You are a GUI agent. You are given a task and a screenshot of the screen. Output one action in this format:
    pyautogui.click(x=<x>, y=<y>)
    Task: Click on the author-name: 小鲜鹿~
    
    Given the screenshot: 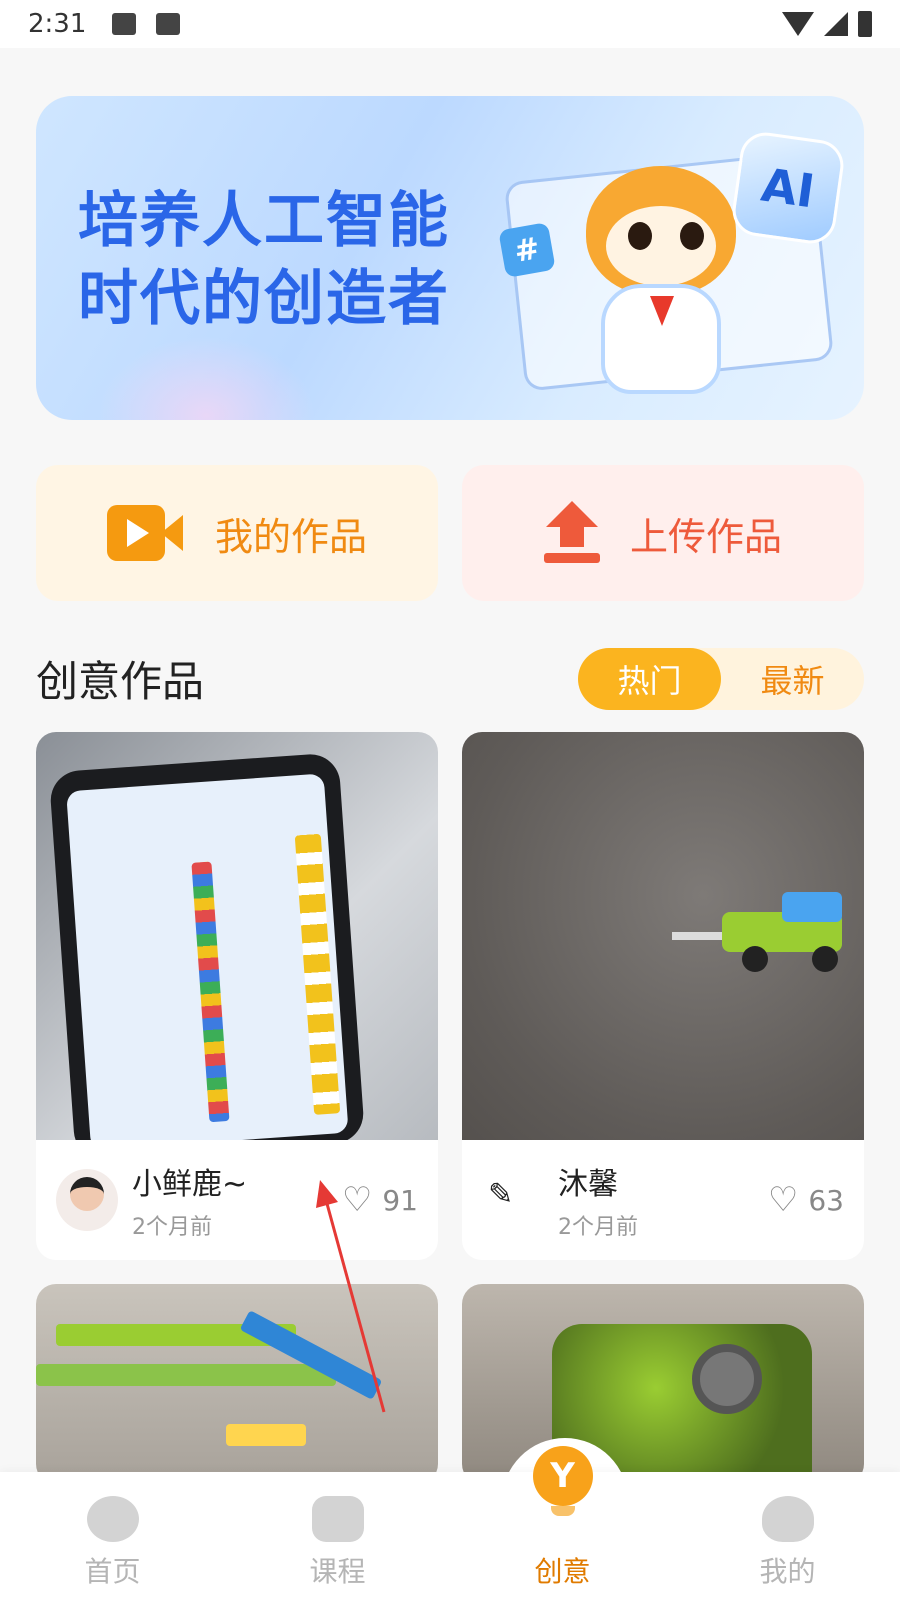 What is the action you would take?
    pyautogui.click(x=189, y=1181)
    